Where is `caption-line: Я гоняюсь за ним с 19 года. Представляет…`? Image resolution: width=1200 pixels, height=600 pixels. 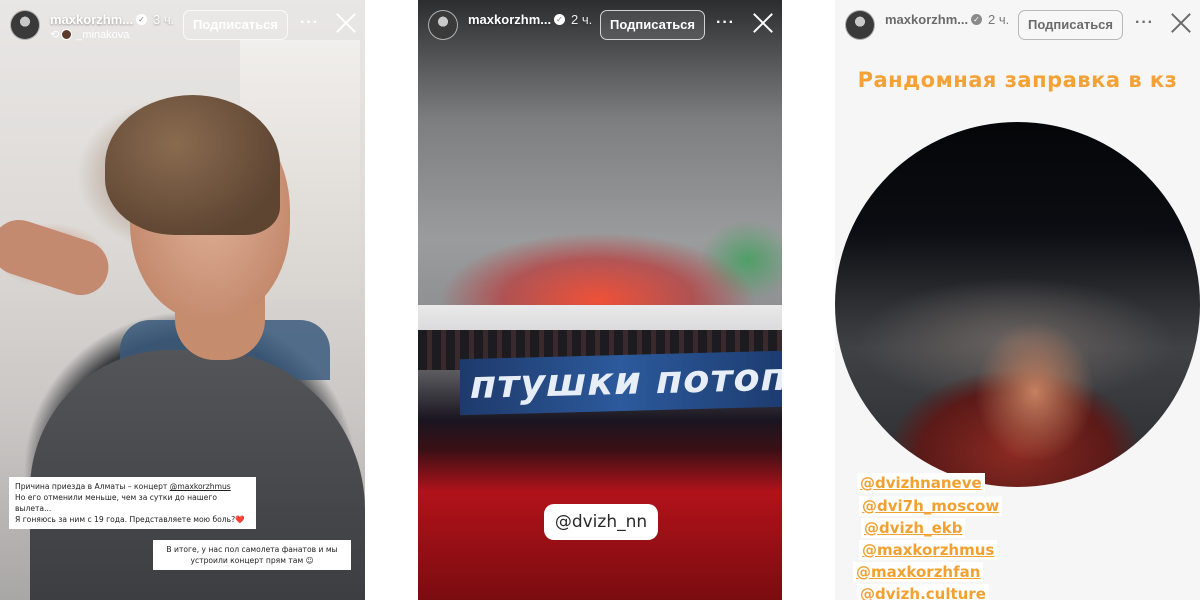 caption-line: Я гоняюсь за ним с 19 года. Представляет… is located at coordinates (130, 519).